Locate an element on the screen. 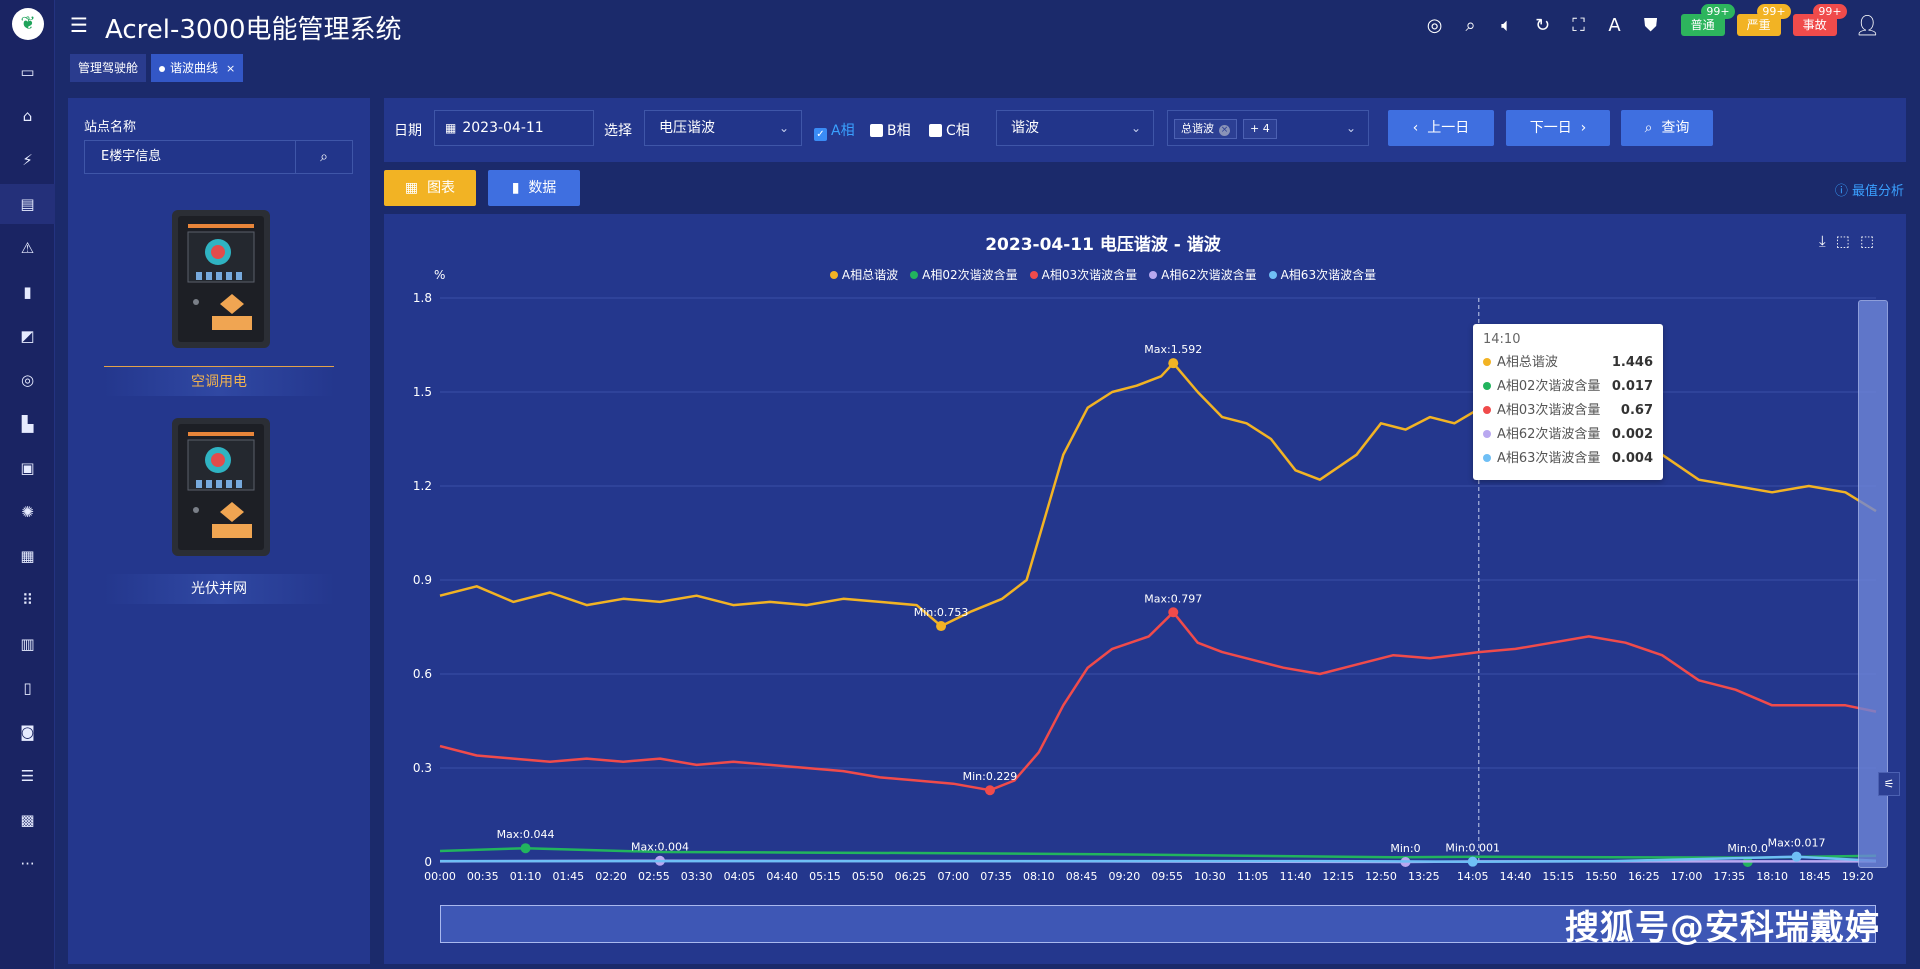  x-tick-label: 00:00 is located at coordinates (440, 876).